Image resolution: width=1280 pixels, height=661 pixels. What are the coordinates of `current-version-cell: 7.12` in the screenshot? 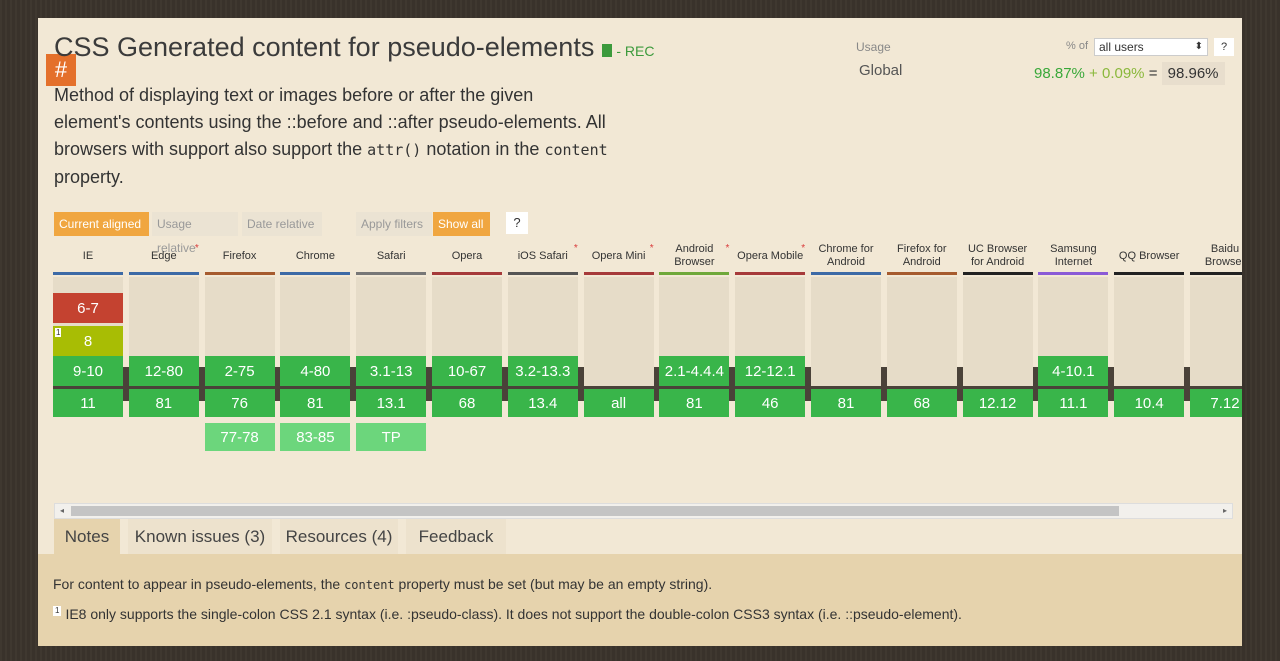 It's located at (1216, 403).